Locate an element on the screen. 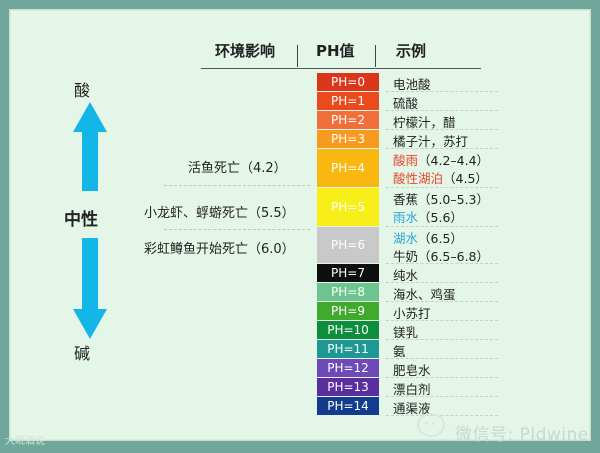  example-part: 电池酸 is located at coordinates (412, 84).